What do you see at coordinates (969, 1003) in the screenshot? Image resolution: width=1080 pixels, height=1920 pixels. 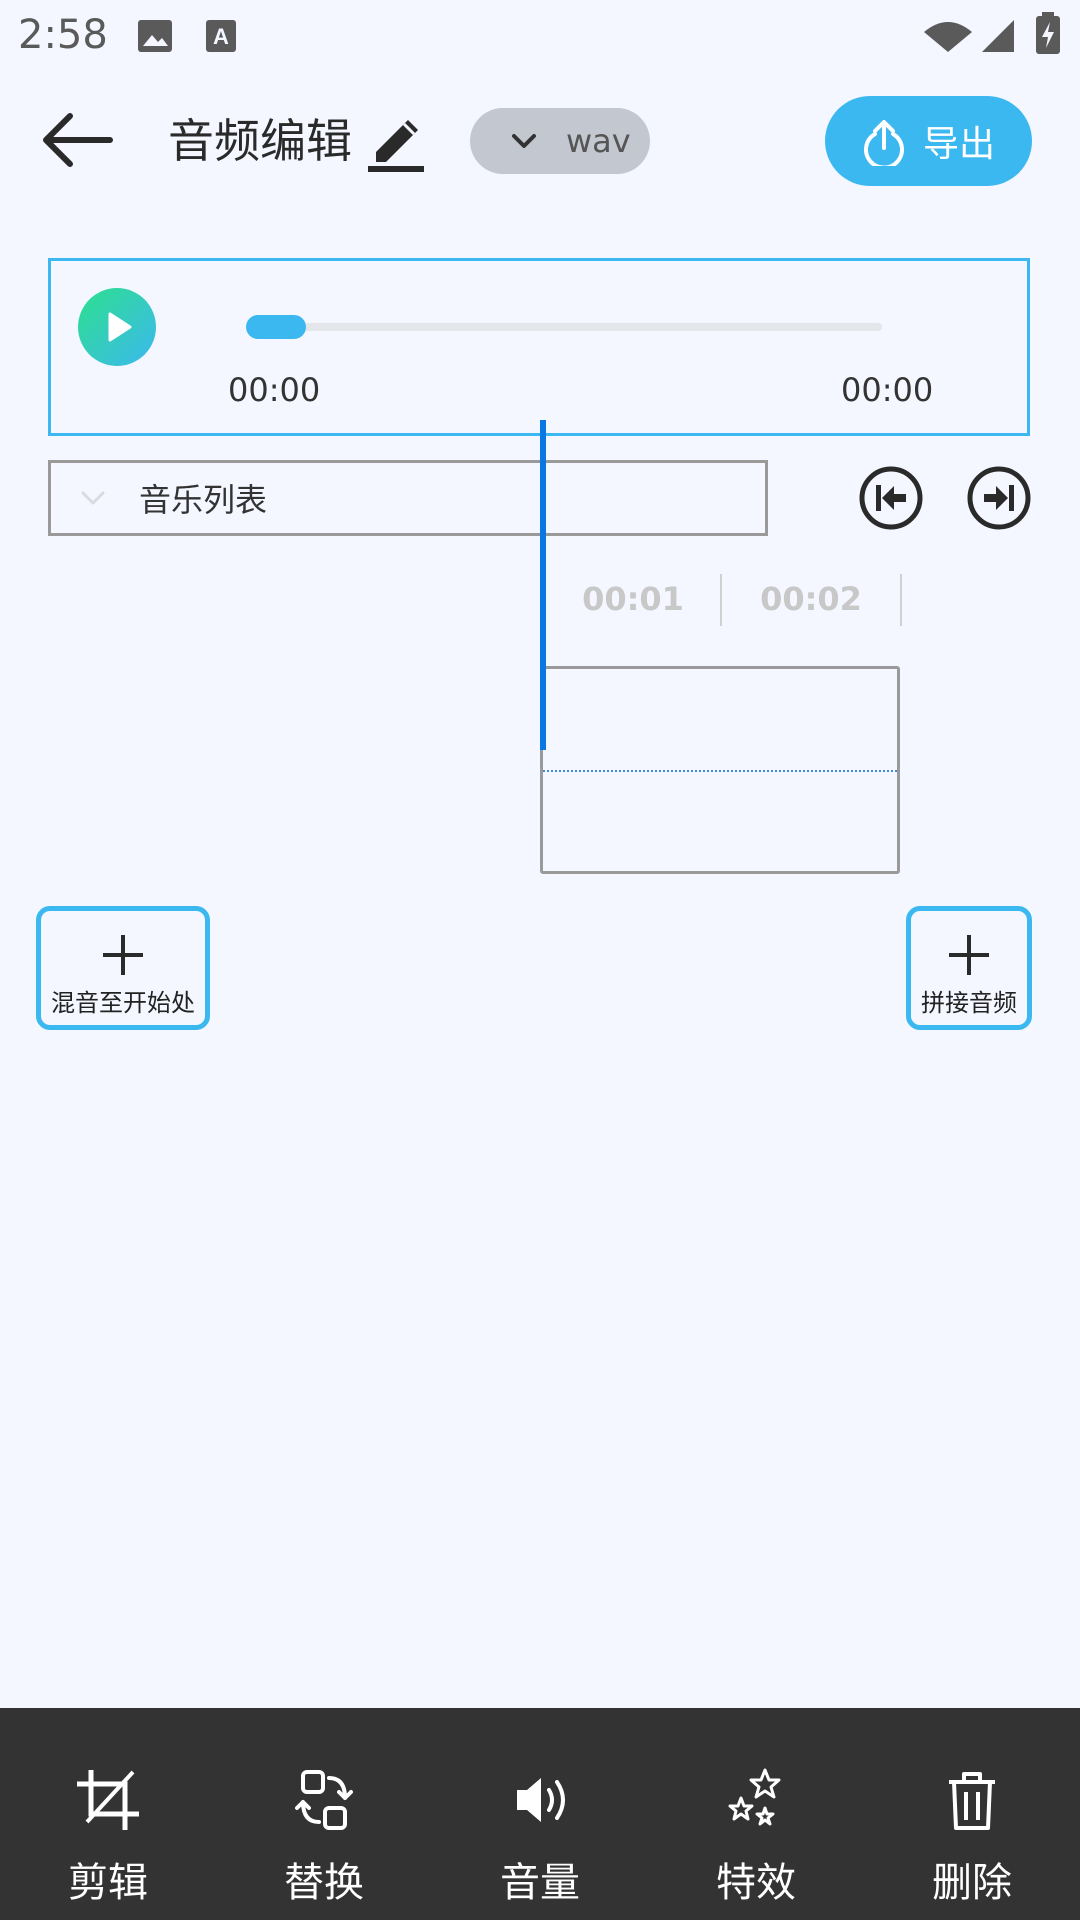 I see `append-audio-label: 拼接音频` at bounding box center [969, 1003].